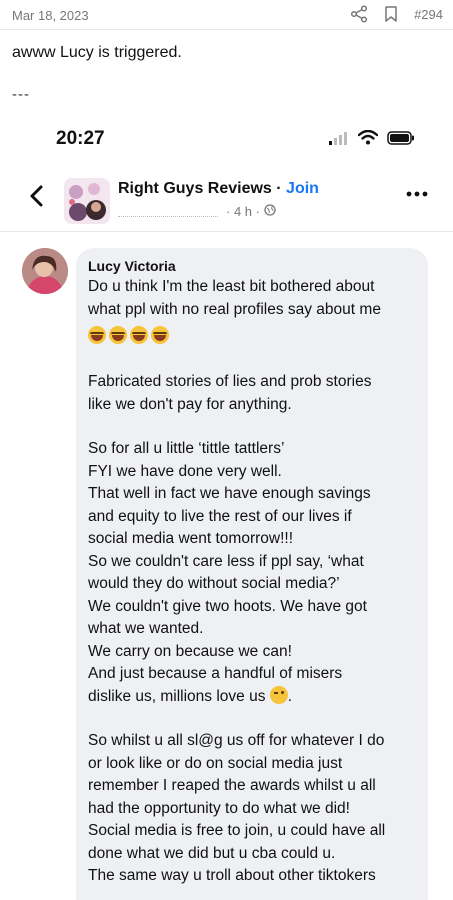 The image size is (453, 900). What do you see at coordinates (190, 404) in the screenshot?
I see `comment-line: like we don't pay for anything.` at bounding box center [190, 404].